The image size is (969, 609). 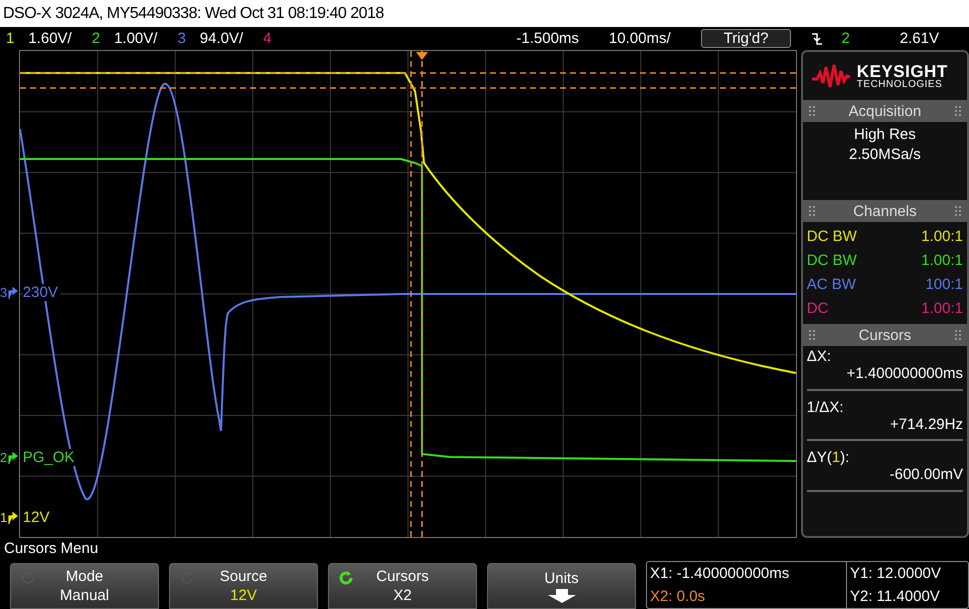 I want to click on readout-value: -600.00mV, so click(x=926, y=475).